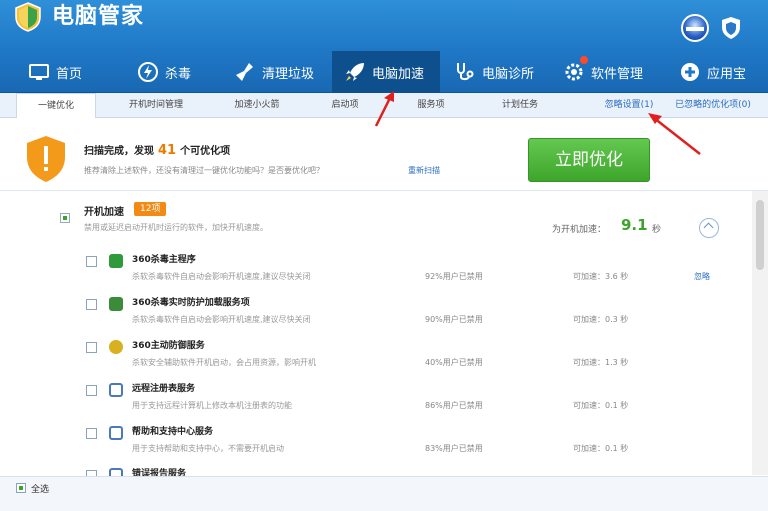 This screenshot has width=768, height=511. What do you see at coordinates (376, 470) in the screenshot?
I see `list-item: 错误报告服务` at bounding box center [376, 470].